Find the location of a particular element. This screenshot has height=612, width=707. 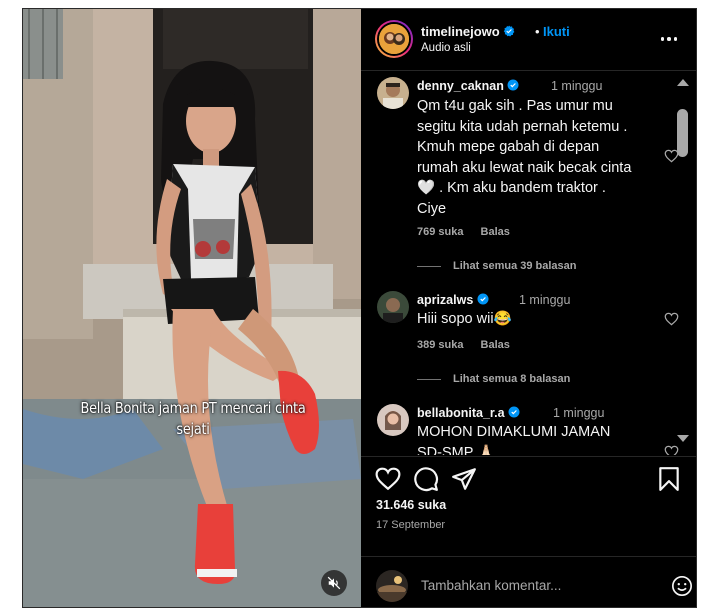

follow-button: Ikuti is located at coordinates (556, 31).